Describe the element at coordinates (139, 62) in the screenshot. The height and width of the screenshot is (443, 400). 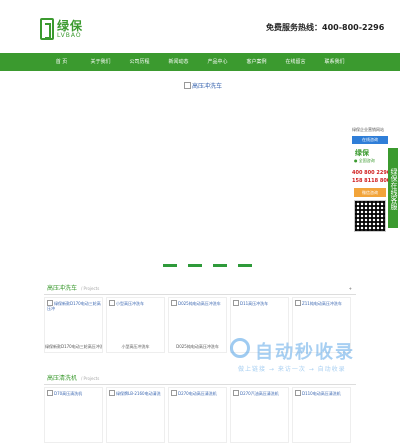
I see `nav-item-history: 公司历程` at that location.